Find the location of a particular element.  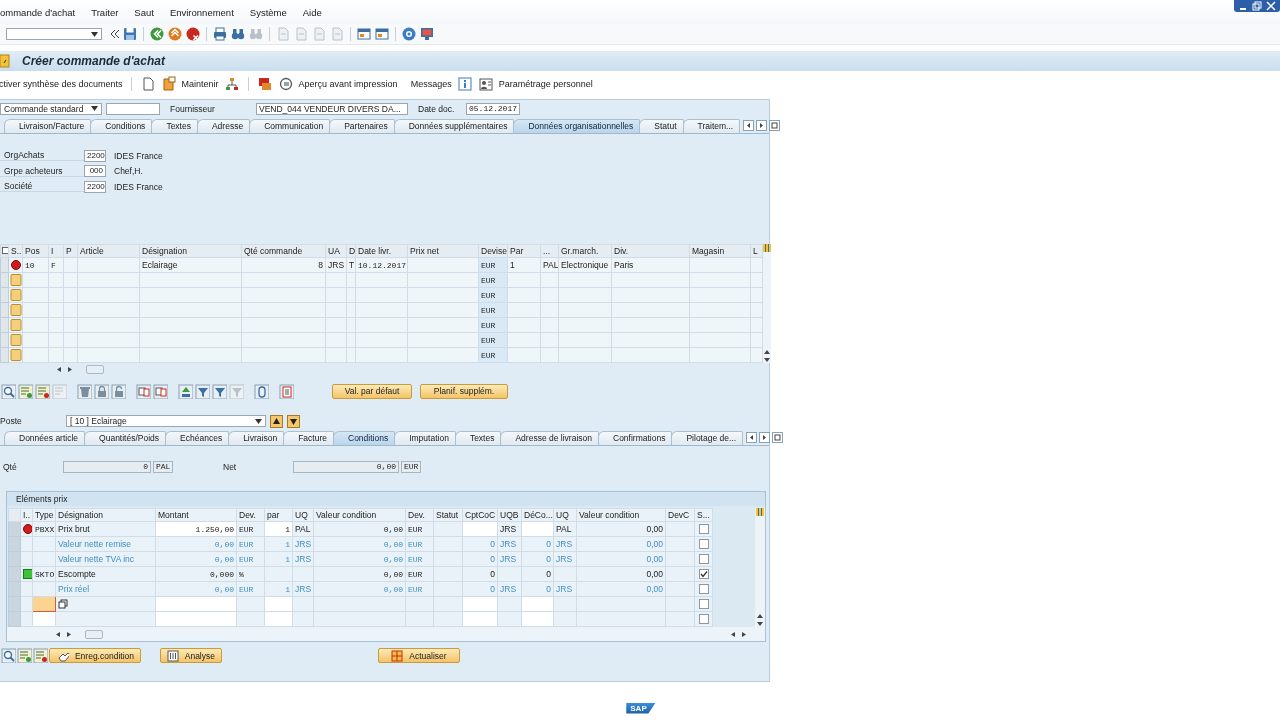

tab: Livraison/Facture is located at coordinates (48, 126).